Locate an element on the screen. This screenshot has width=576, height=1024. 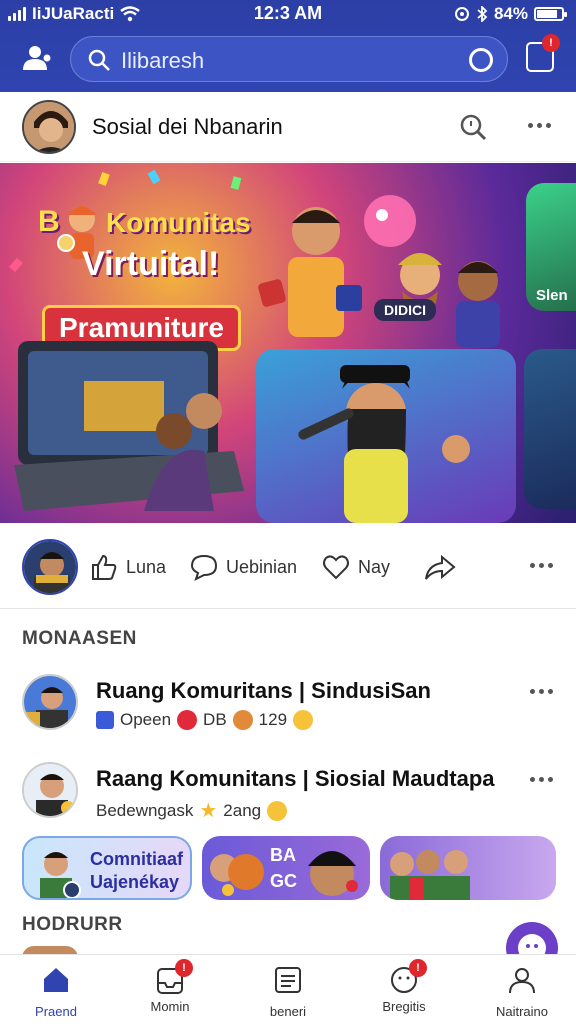
nav-documents: beneri is located at coordinates (288, 992).